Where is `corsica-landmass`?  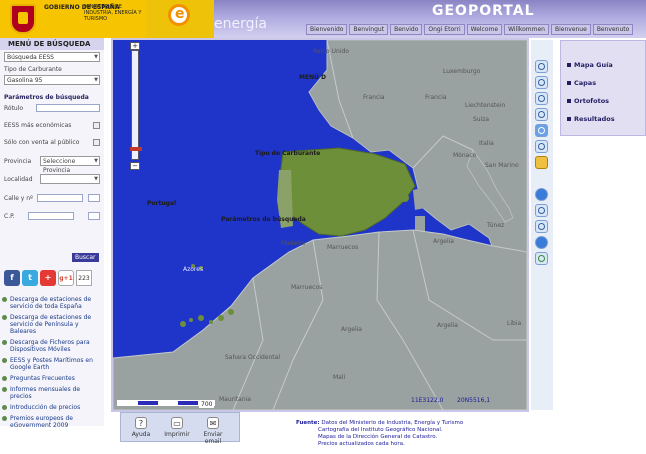
corsica-landmass is located at coordinates (419, 199).